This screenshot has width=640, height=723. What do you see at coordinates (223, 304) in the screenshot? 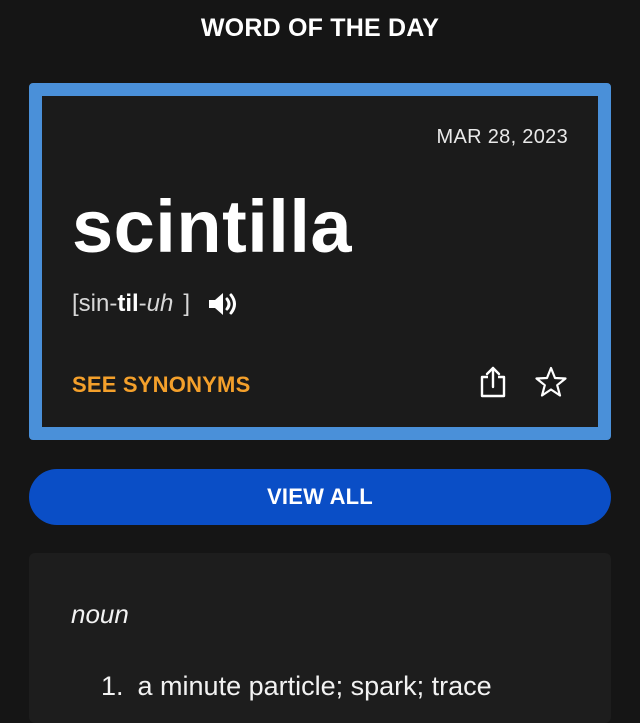
I see `speaker-icon` at bounding box center [223, 304].